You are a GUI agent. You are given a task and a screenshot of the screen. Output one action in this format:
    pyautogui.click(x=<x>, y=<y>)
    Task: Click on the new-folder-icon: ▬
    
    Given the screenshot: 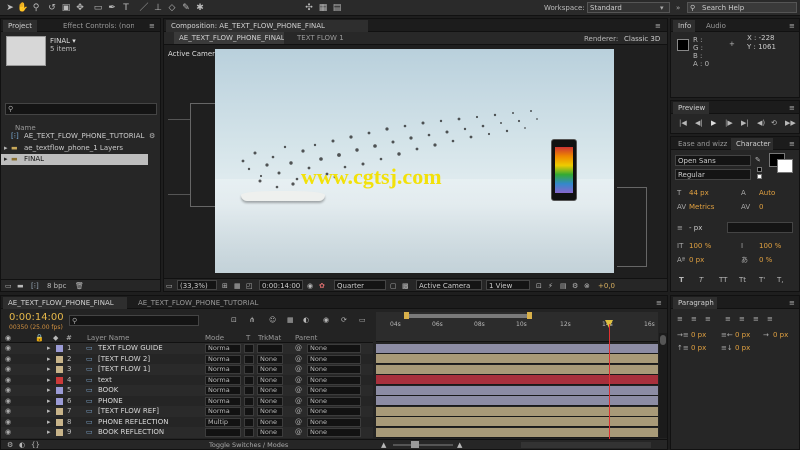 What is the action you would take?
    pyautogui.click(x=20, y=286)
    